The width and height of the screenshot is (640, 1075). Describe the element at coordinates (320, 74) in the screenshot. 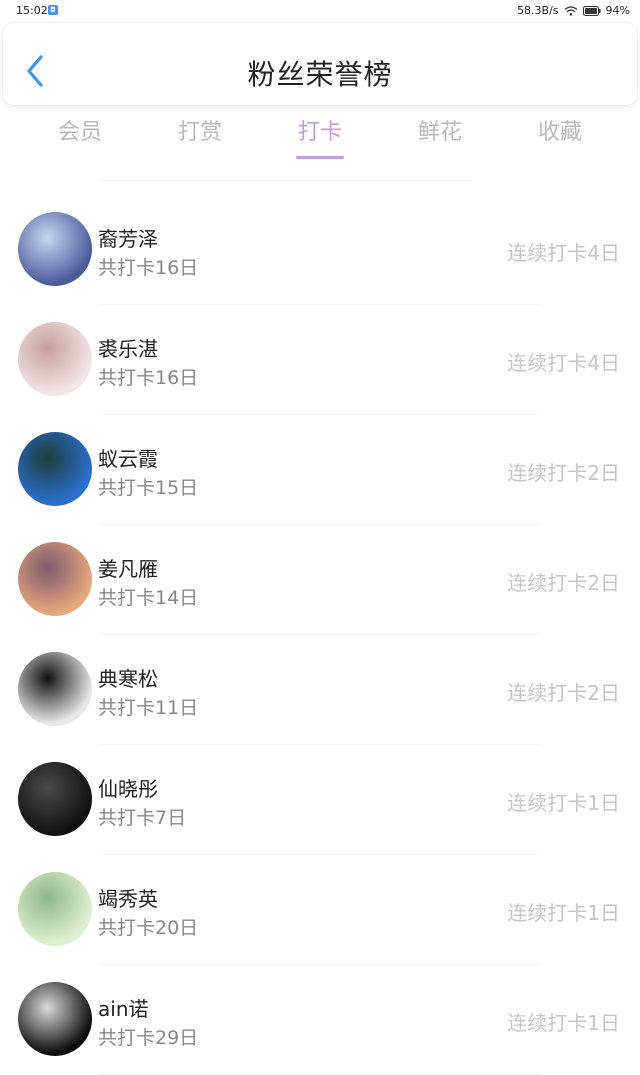

I see `page-title: 粉丝荣誉榜` at that location.